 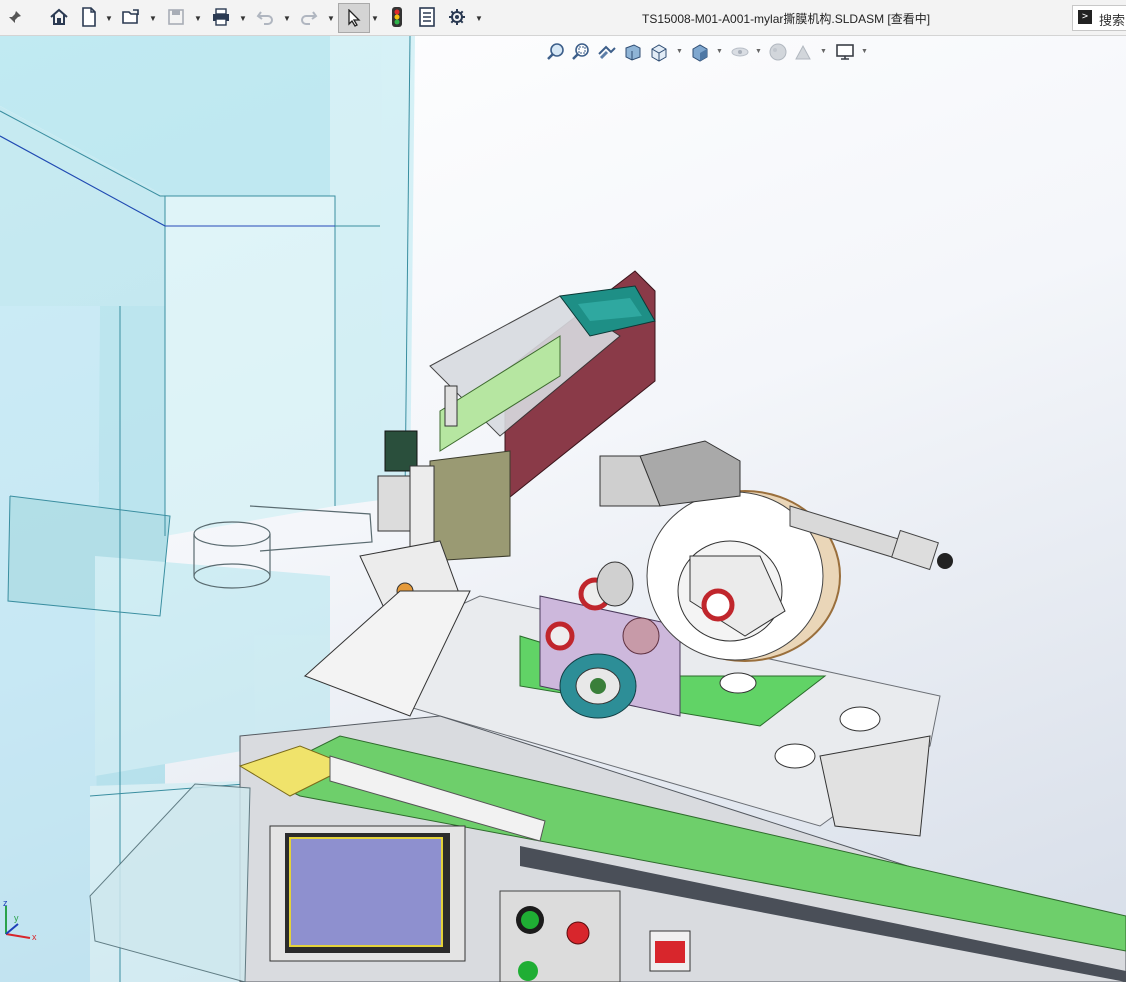 What do you see at coordinates (89, 17) in the screenshot?
I see `new-document-icon` at bounding box center [89, 17].